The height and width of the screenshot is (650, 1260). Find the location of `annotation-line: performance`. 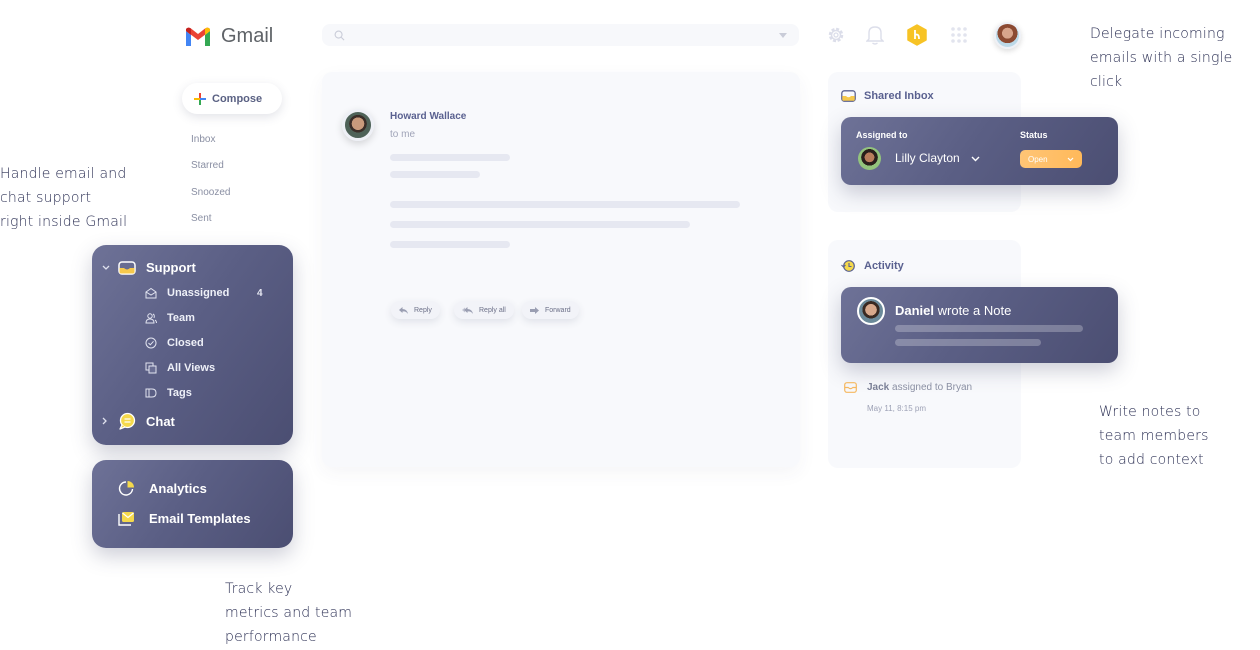

annotation-line: performance is located at coordinates (271, 637).